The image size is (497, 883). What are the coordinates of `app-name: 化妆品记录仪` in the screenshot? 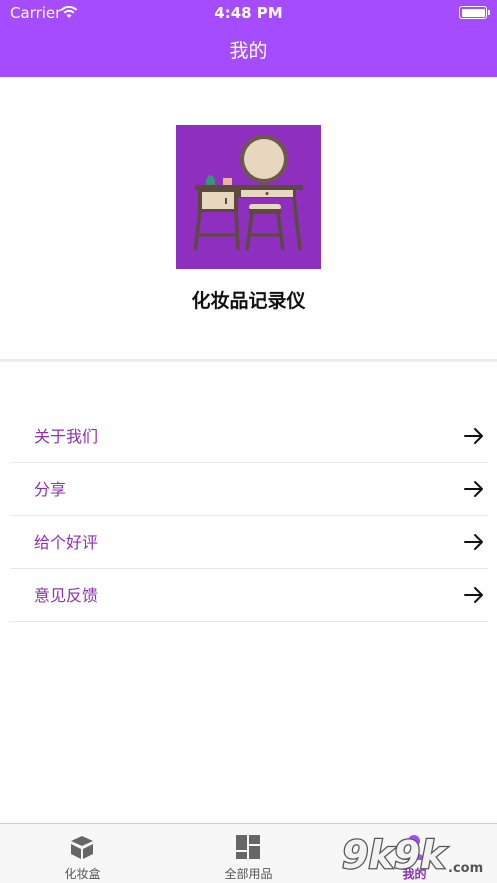 It's located at (248, 301).